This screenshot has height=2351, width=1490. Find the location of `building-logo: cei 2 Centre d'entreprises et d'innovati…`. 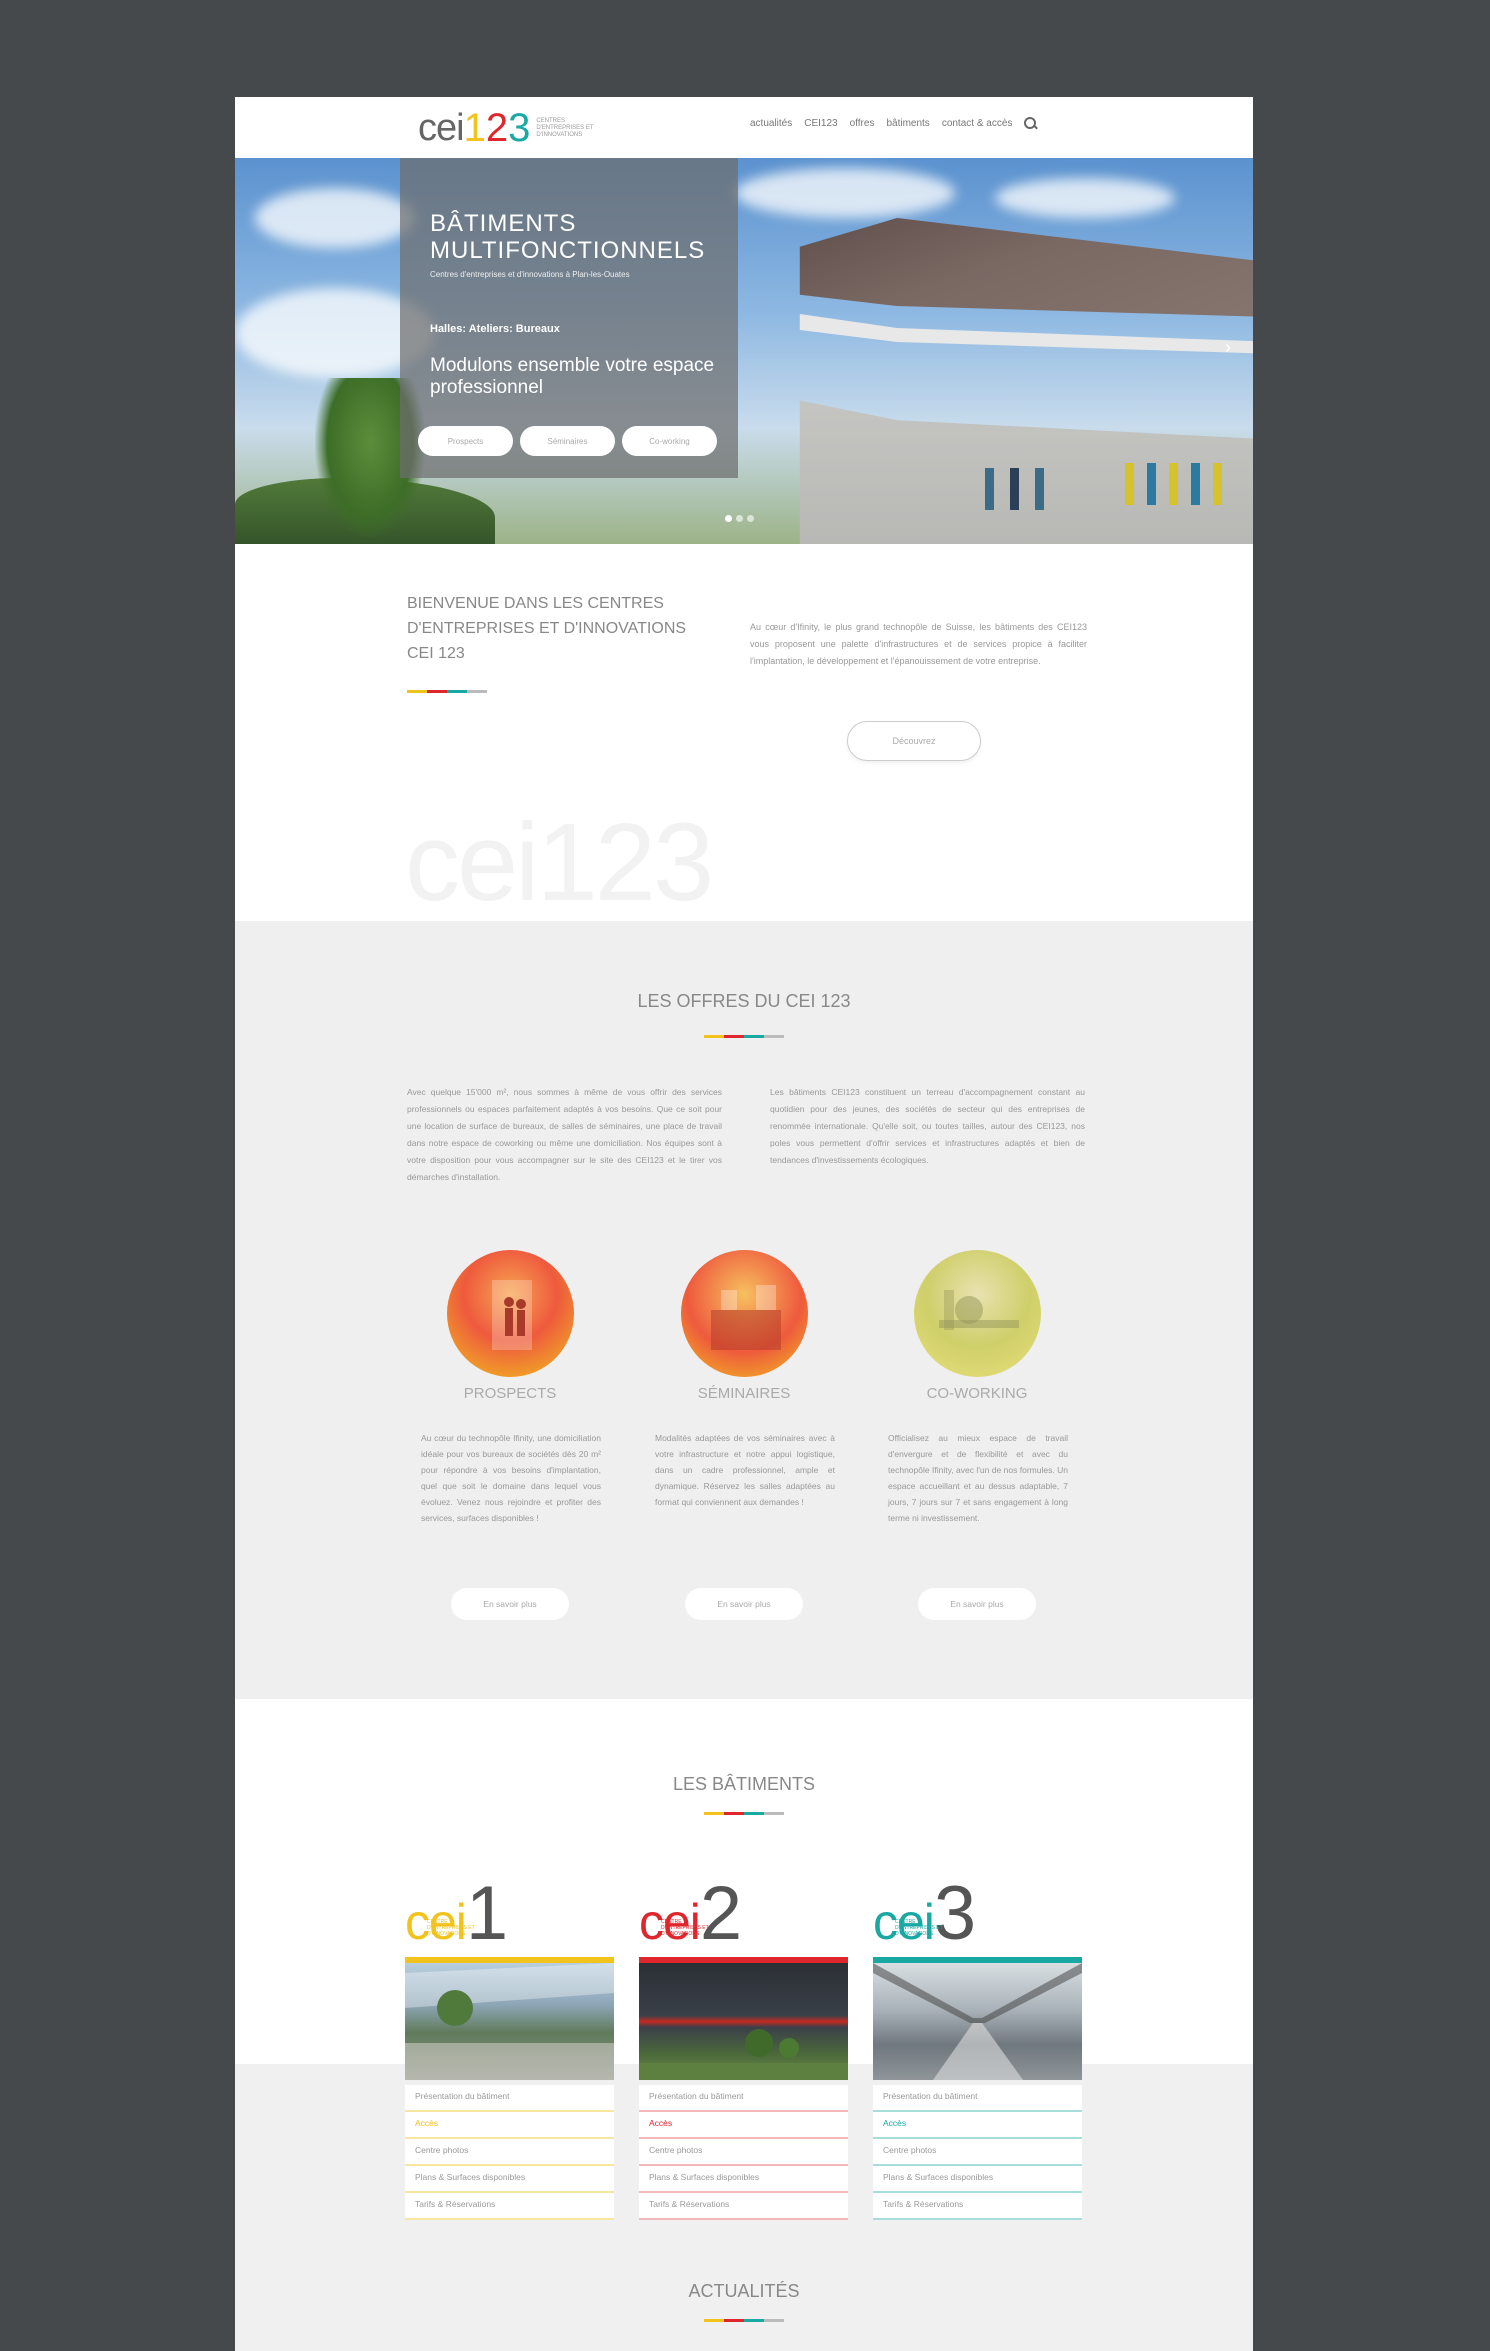

building-logo: cei 2 Centre d'entreprises et d'innovati… is located at coordinates (691, 1911).